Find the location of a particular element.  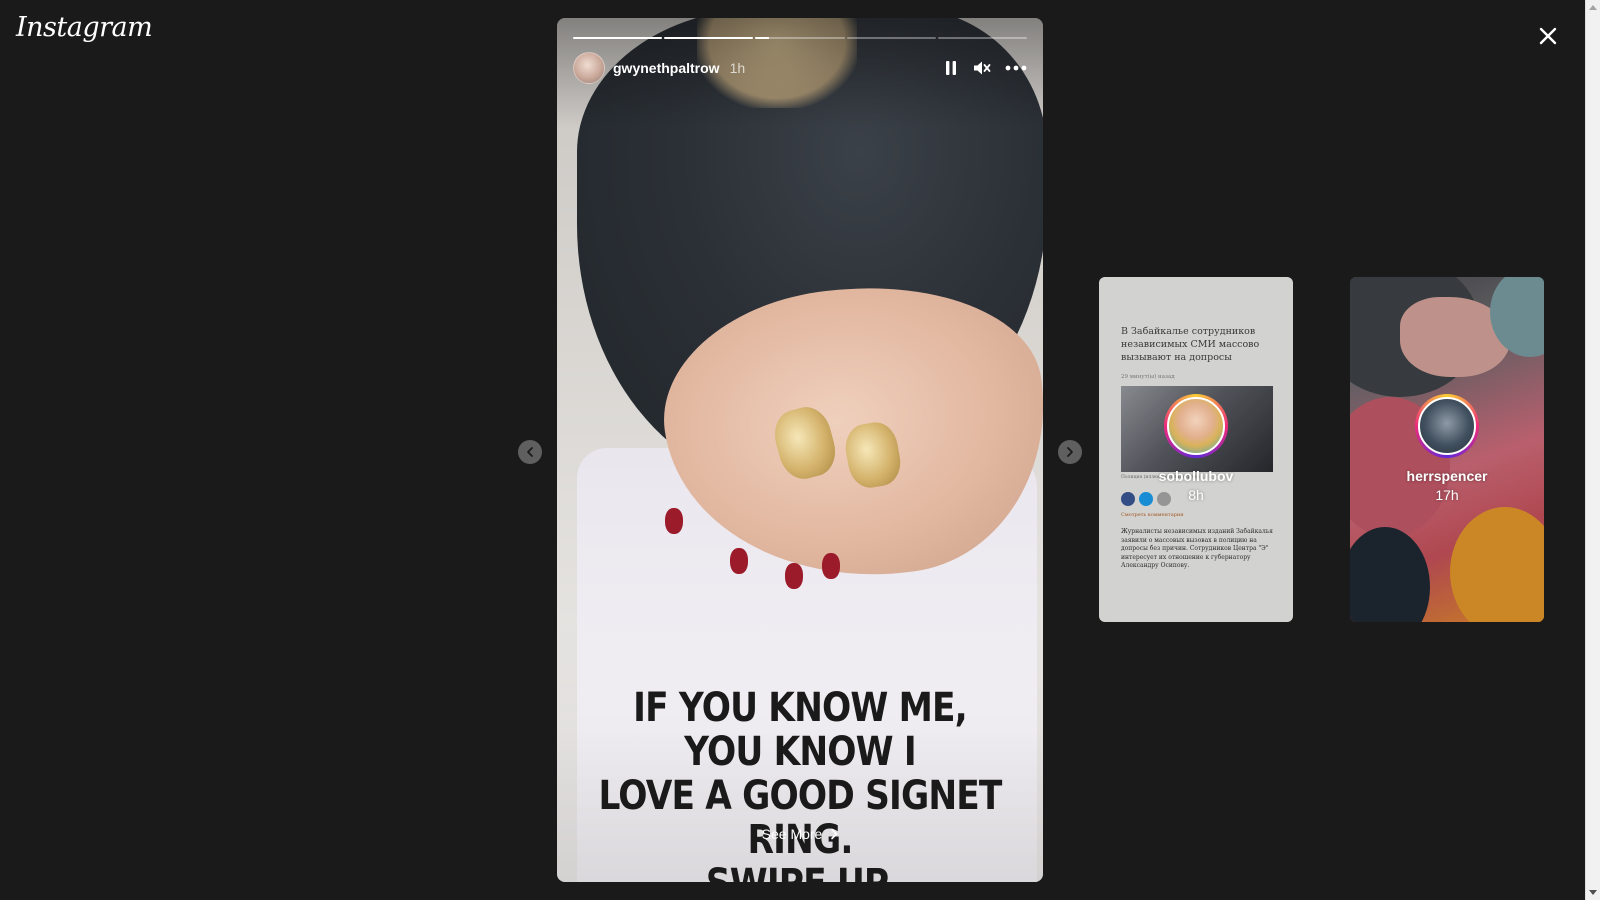

more-options-button is located at coordinates (1016, 68).